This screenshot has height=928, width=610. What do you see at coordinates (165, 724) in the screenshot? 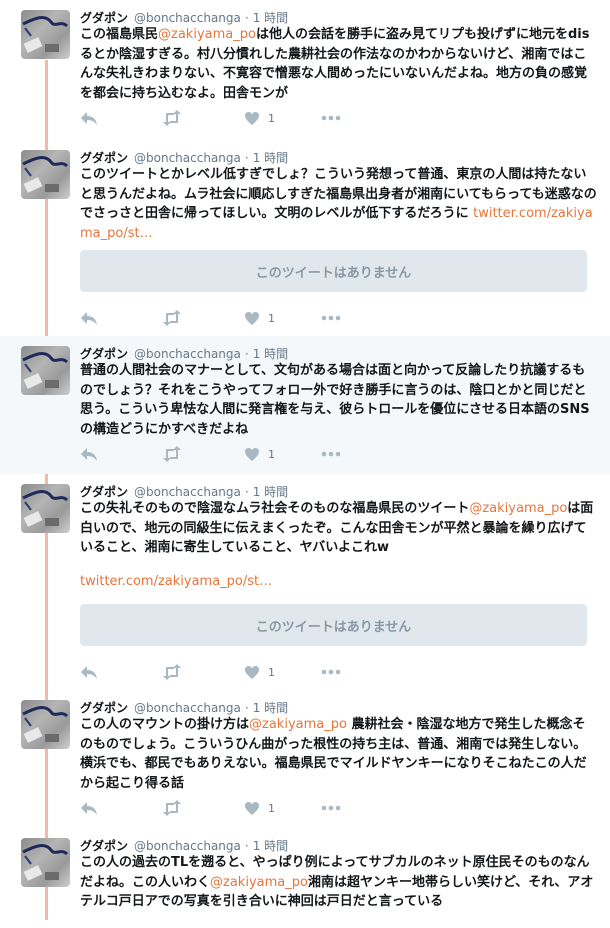
I see `tweet-text-segment: この人のマウントの掛け方は` at bounding box center [165, 724].